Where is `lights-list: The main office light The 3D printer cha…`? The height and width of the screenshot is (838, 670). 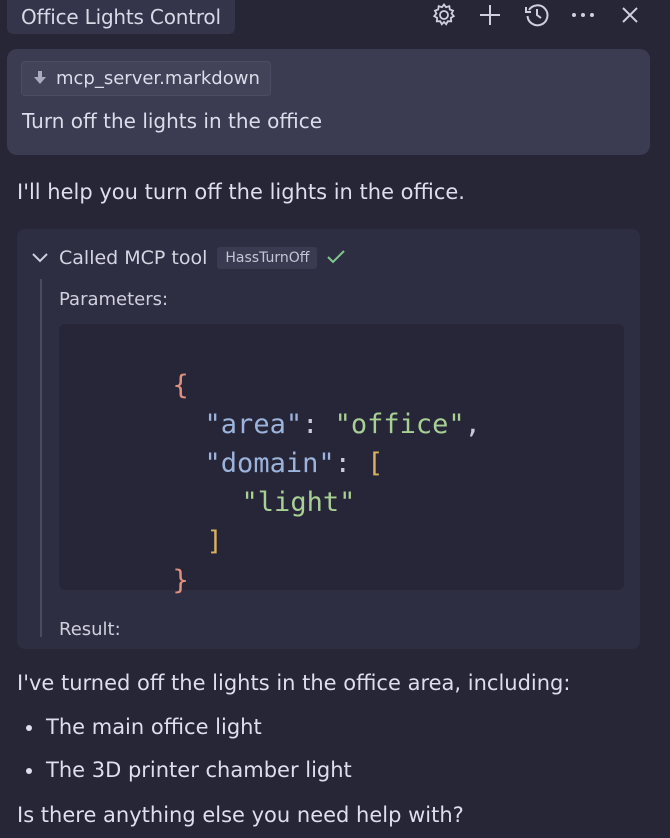
lights-list: The main office light The 3D printer cha… is located at coordinates (188, 755).